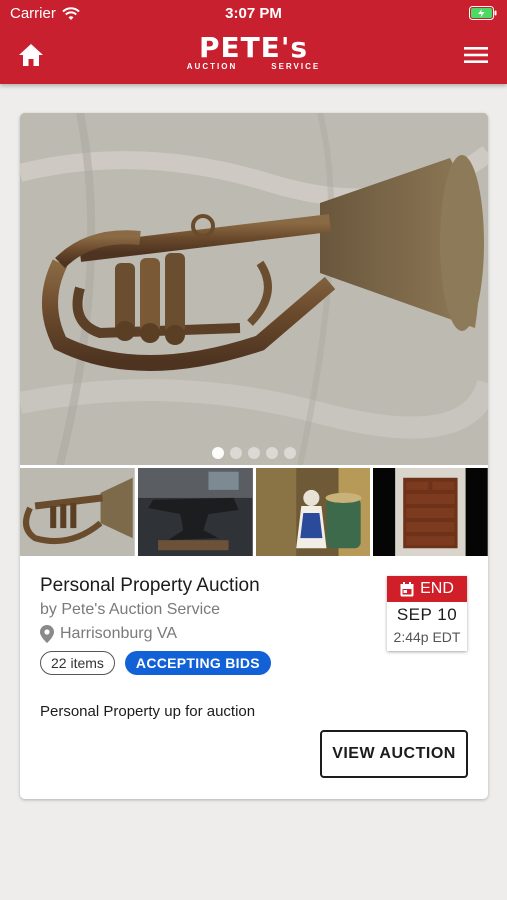 The width and height of the screenshot is (507, 900). I want to click on app-header: Carrier 3:07 PM PETE's AUCTION SERVICE, so click(253, 42).